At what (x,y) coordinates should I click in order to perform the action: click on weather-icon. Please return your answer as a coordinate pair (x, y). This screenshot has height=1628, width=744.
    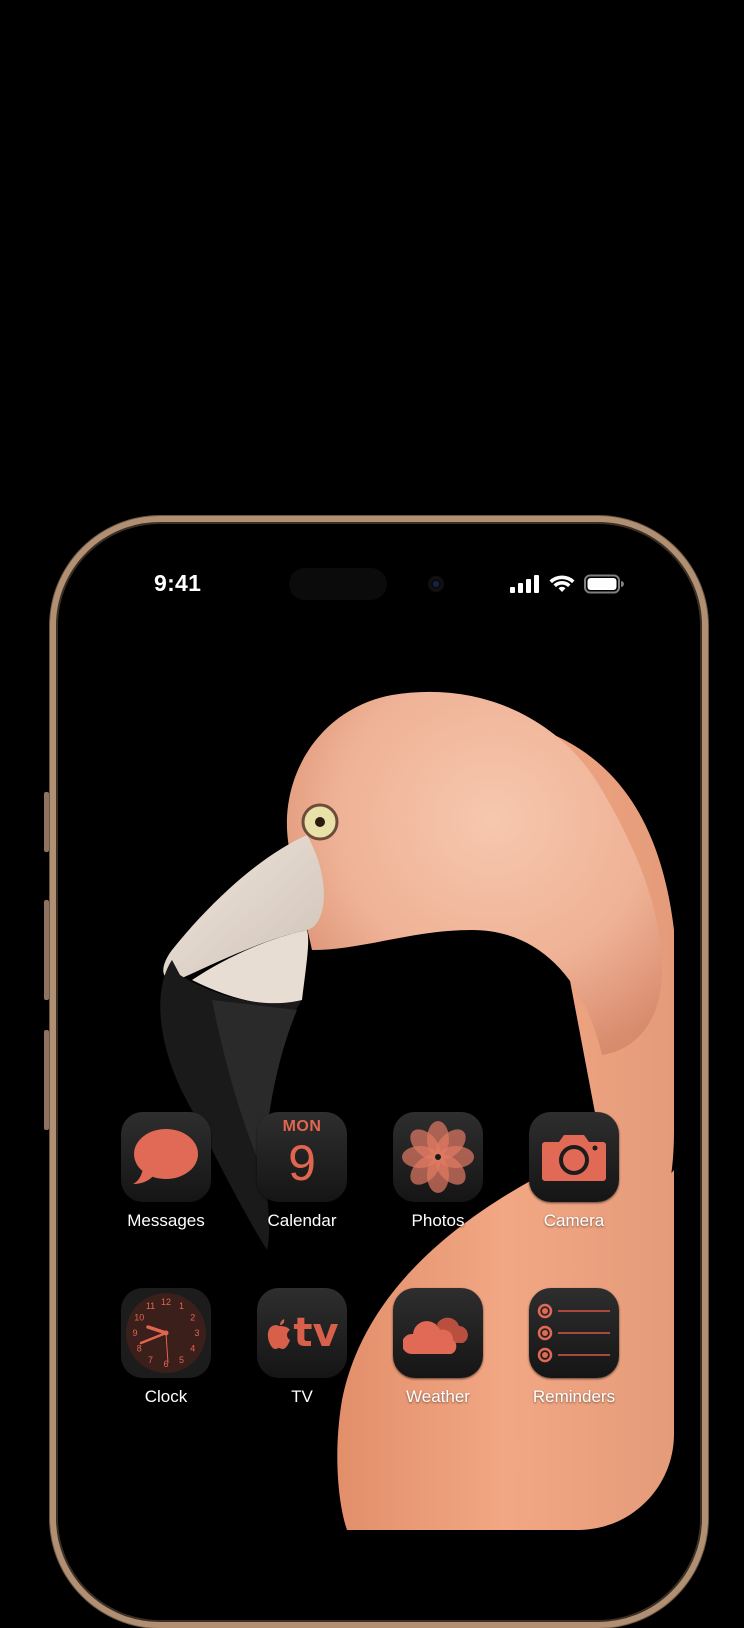
    Looking at the image, I should click on (438, 1333).